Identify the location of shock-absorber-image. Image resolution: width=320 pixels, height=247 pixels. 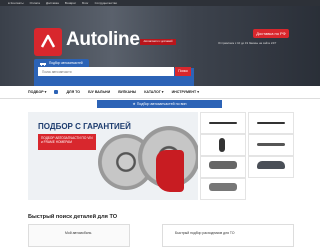
(222, 145).